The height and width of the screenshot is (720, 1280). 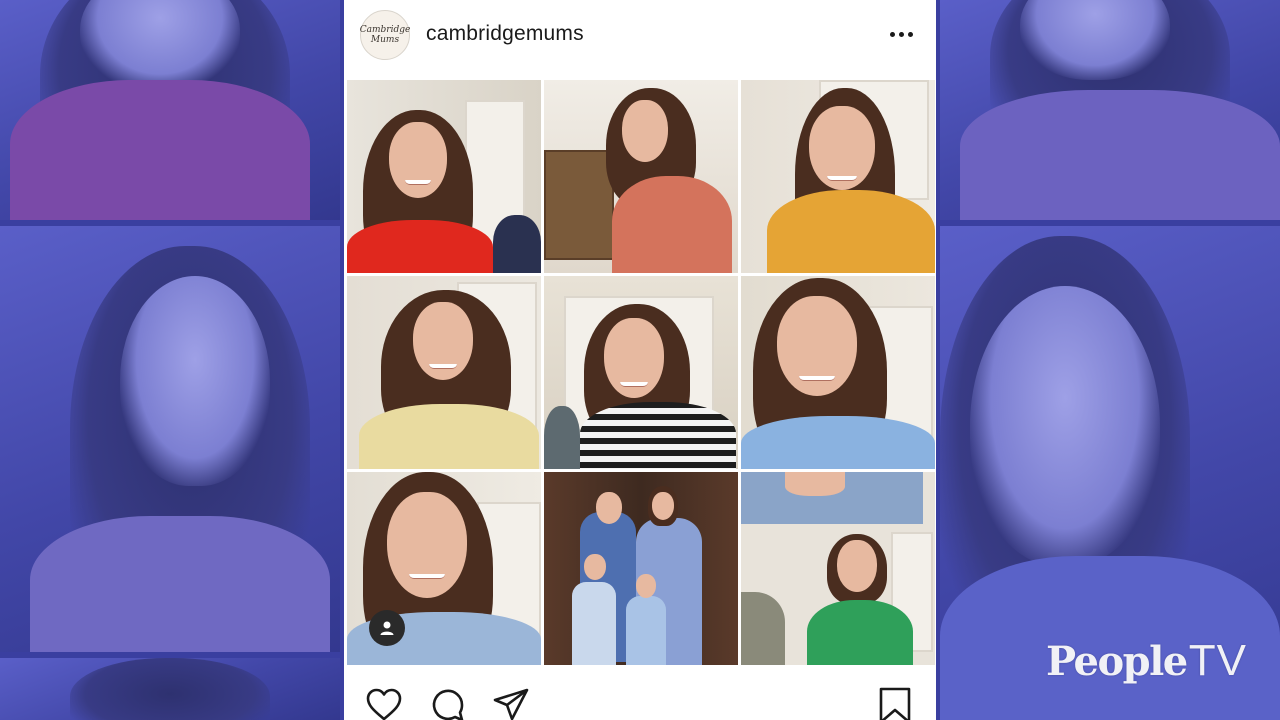 I want to click on avatar-text: Cambridge Mums, so click(x=385, y=35).